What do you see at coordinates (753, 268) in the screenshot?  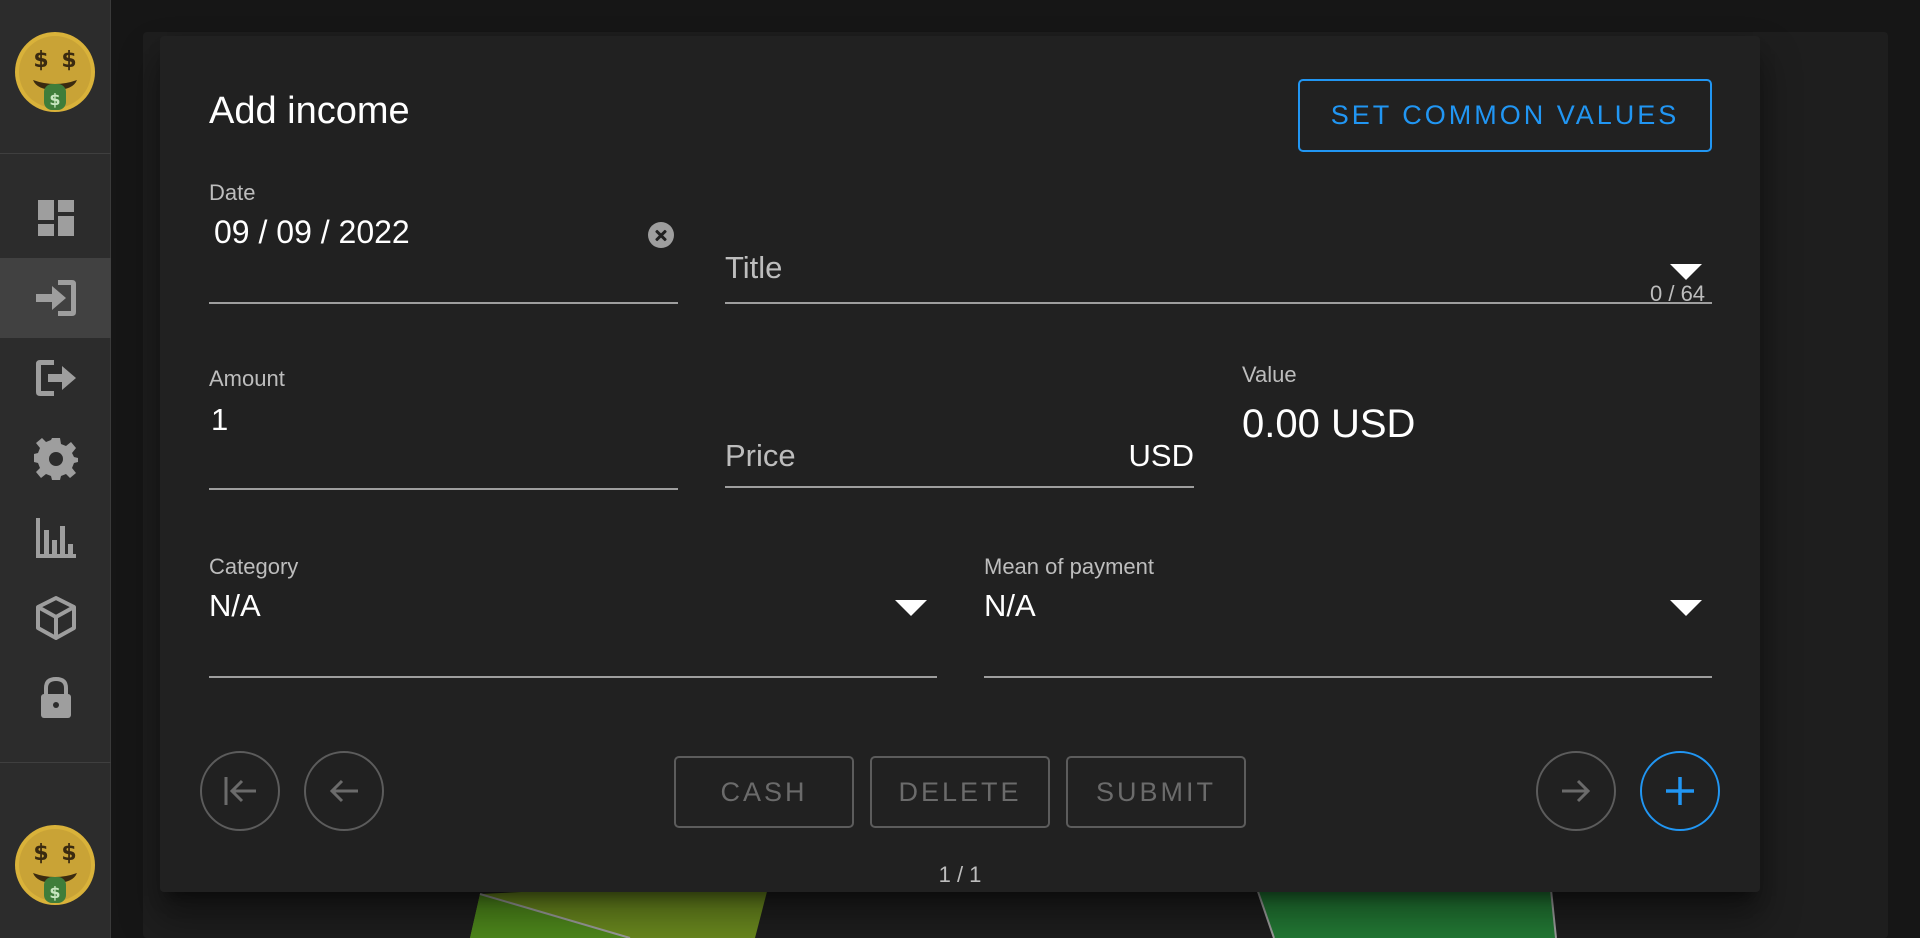 I see `title-input-placeholder: Title` at bounding box center [753, 268].